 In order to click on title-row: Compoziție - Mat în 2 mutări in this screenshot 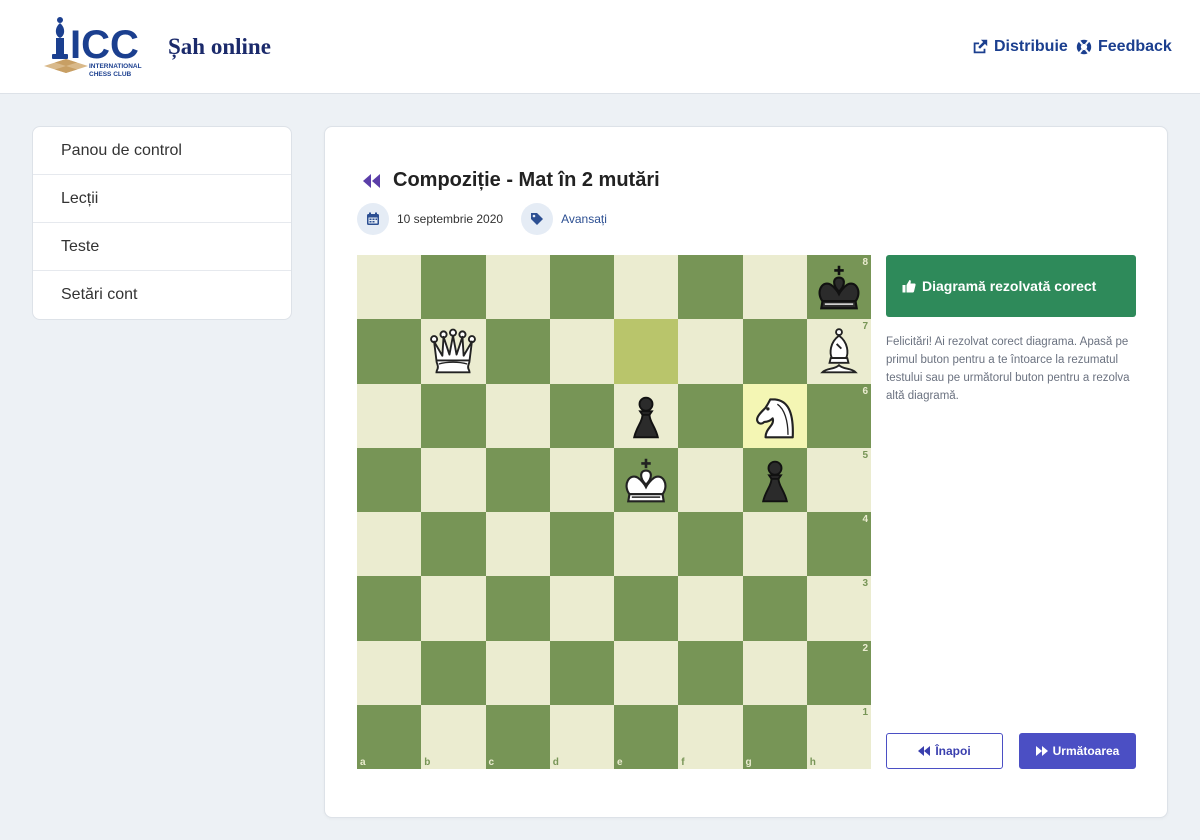, I will do `click(510, 180)`.